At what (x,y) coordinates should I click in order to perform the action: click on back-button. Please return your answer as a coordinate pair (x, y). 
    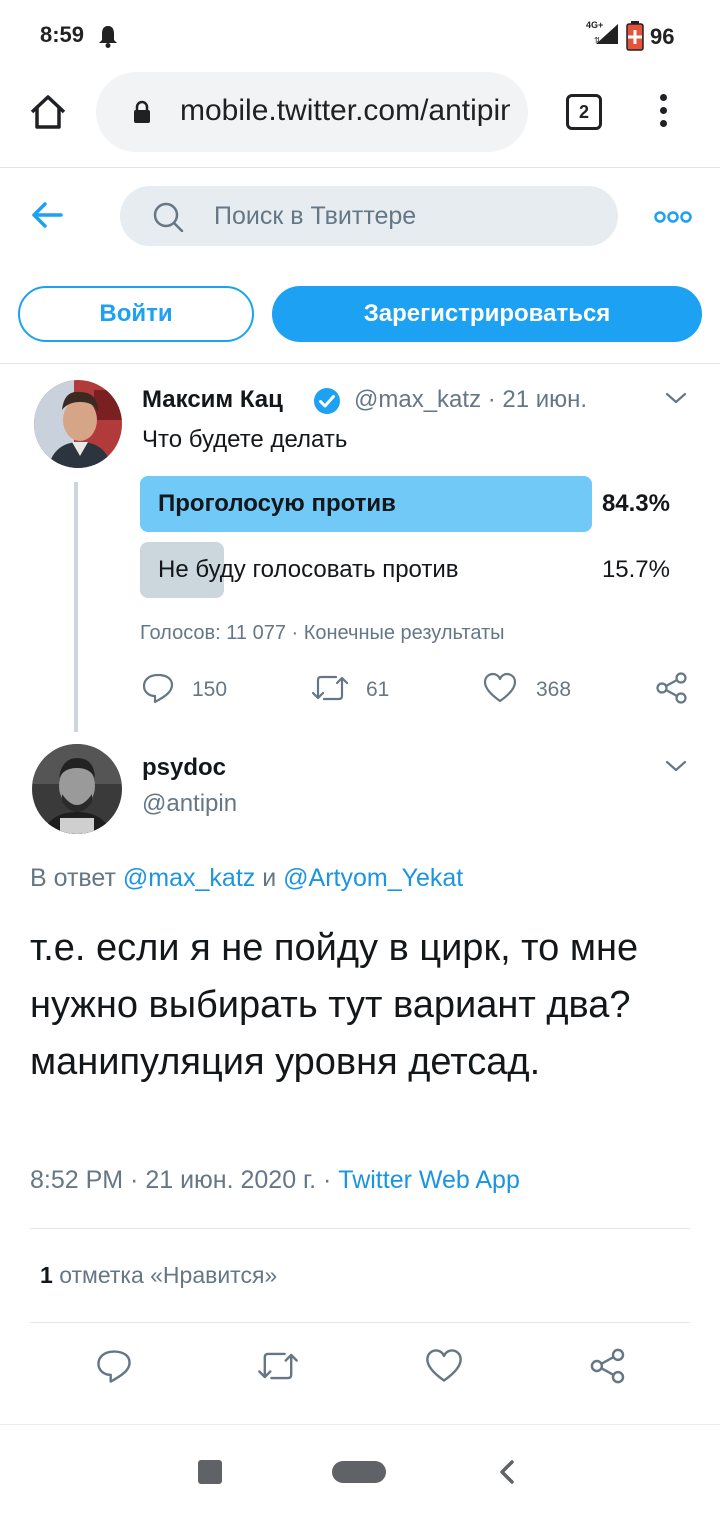
    Looking at the image, I should click on (507, 1474).